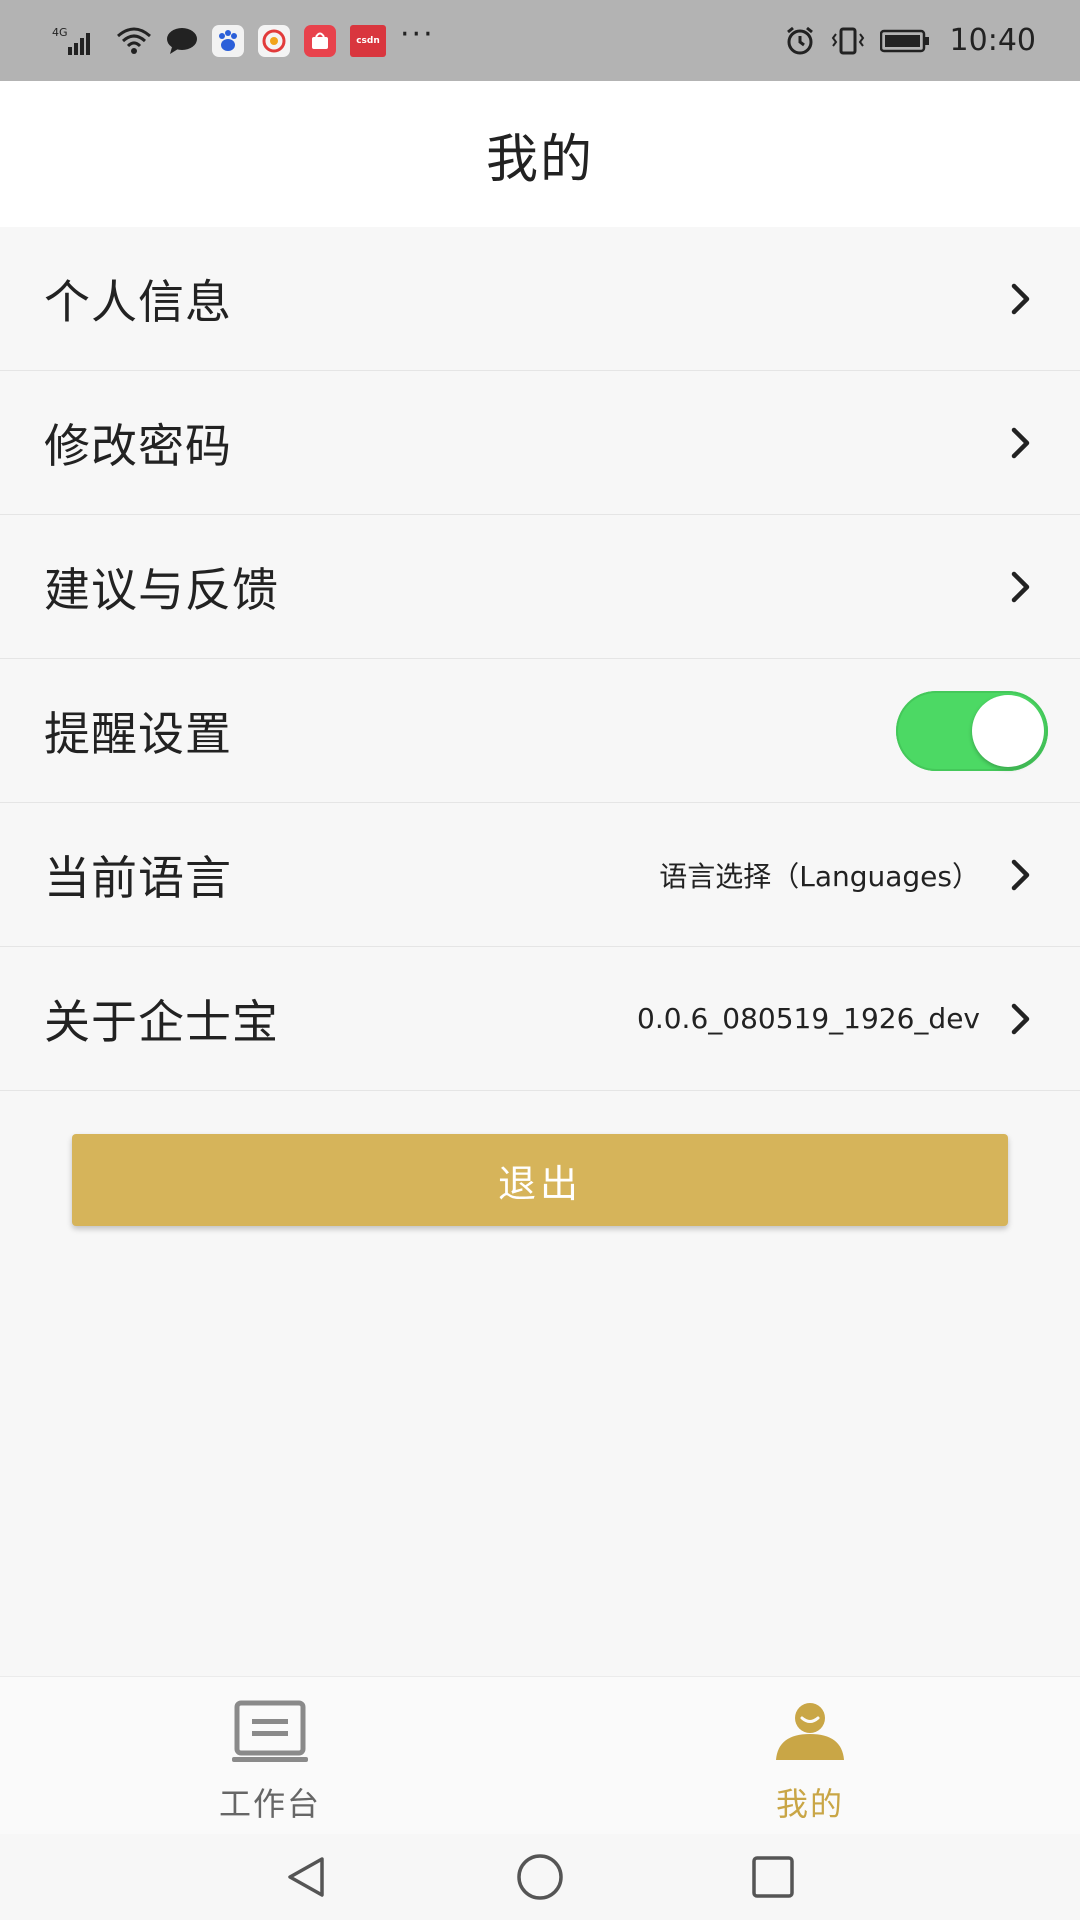 Image resolution: width=1080 pixels, height=1920 pixels. Describe the element at coordinates (182, 41) in the screenshot. I see `chat-icon` at that location.